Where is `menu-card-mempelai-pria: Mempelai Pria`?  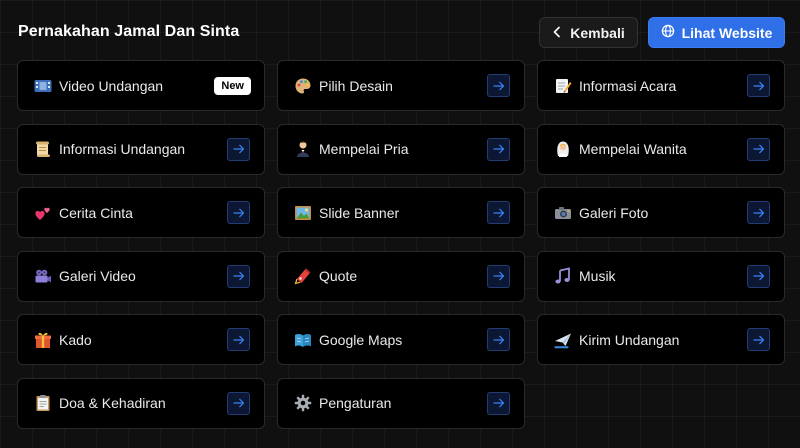
menu-card-mempelai-pria: Mempelai Pria is located at coordinates (401, 149).